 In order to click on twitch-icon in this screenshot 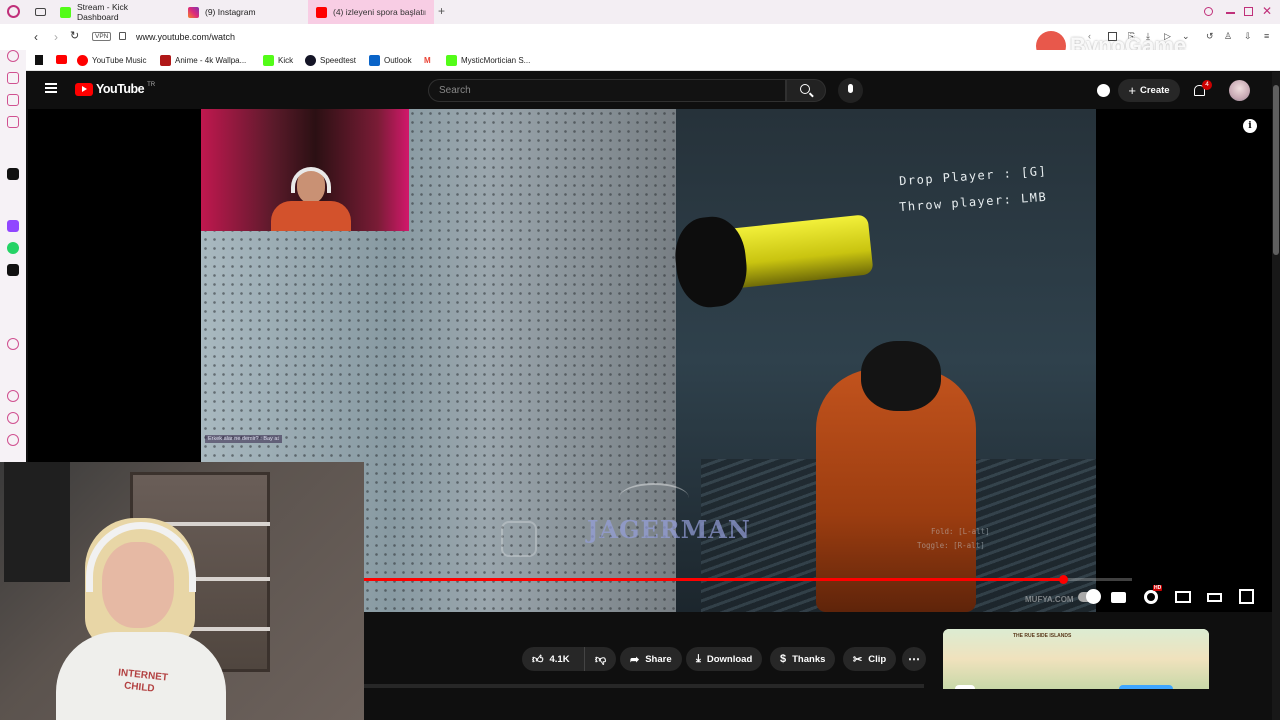, I will do `click(13, 226)`.